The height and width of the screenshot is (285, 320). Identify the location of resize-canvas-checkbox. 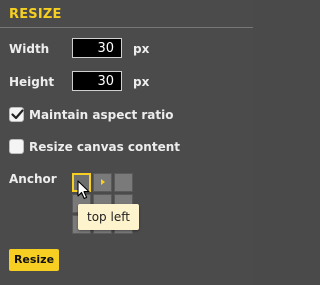
(16, 146).